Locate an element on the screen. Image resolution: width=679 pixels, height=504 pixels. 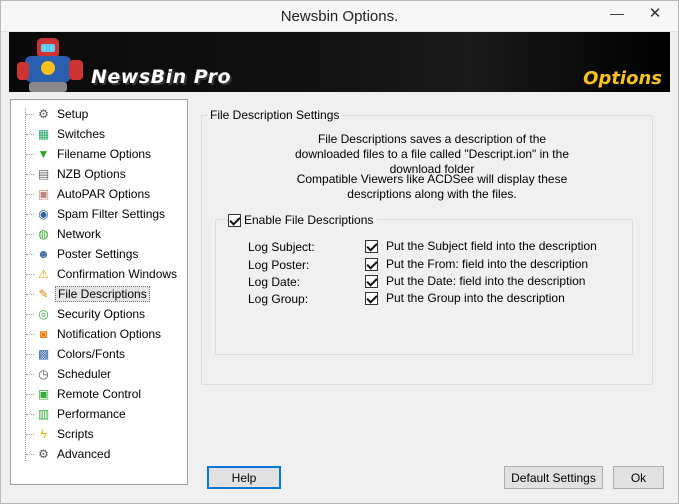
header-banner: NewsBin Pro Options is located at coordinates (339, 62).